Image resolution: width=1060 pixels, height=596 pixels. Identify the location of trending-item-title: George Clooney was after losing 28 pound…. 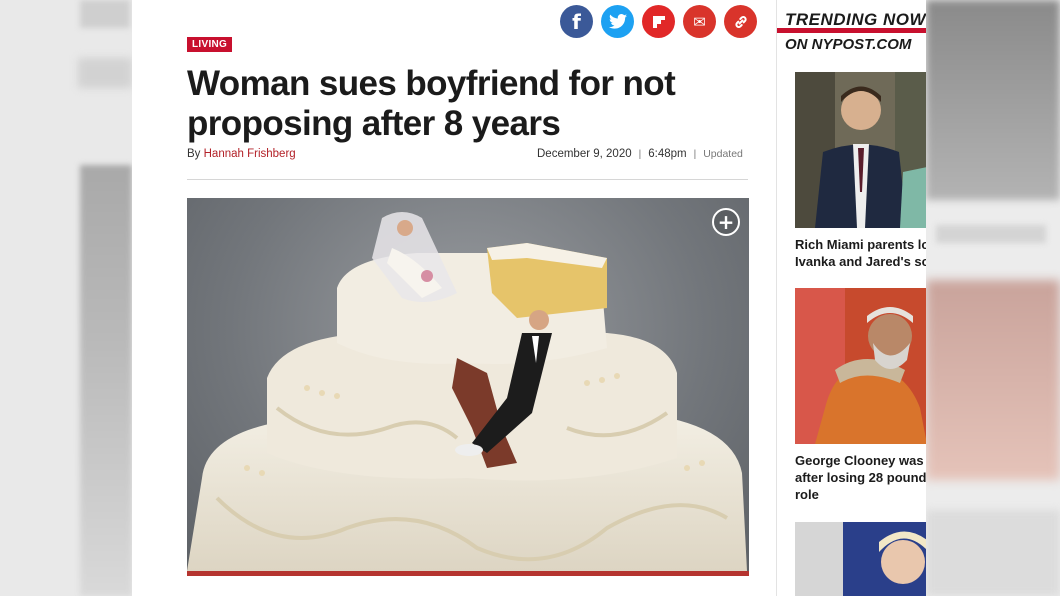
(860, 477).